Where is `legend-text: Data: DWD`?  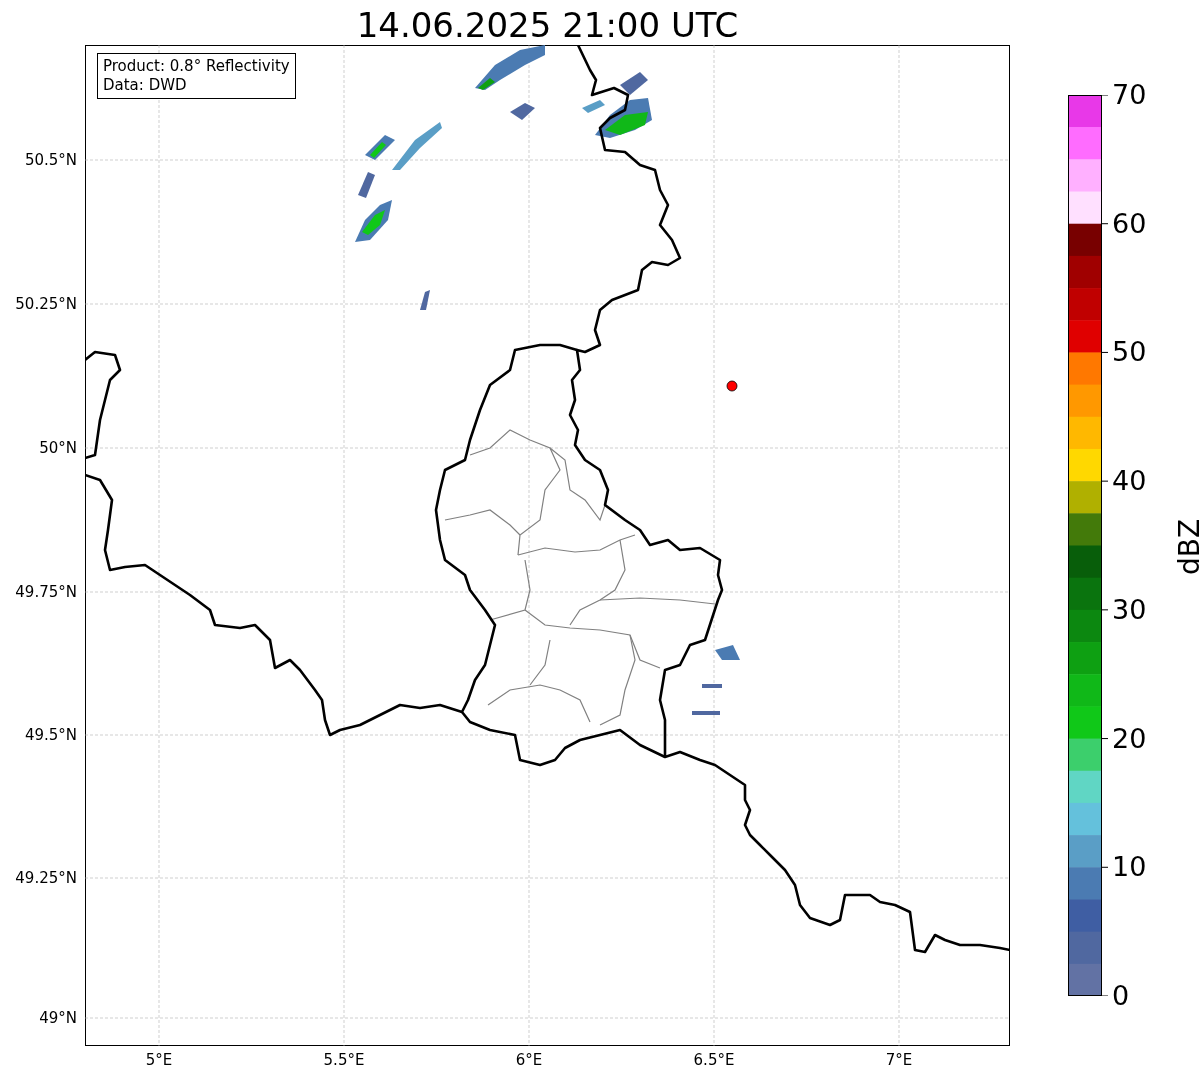 legend-text: Data: DWD is located at coordinates (145, 85).